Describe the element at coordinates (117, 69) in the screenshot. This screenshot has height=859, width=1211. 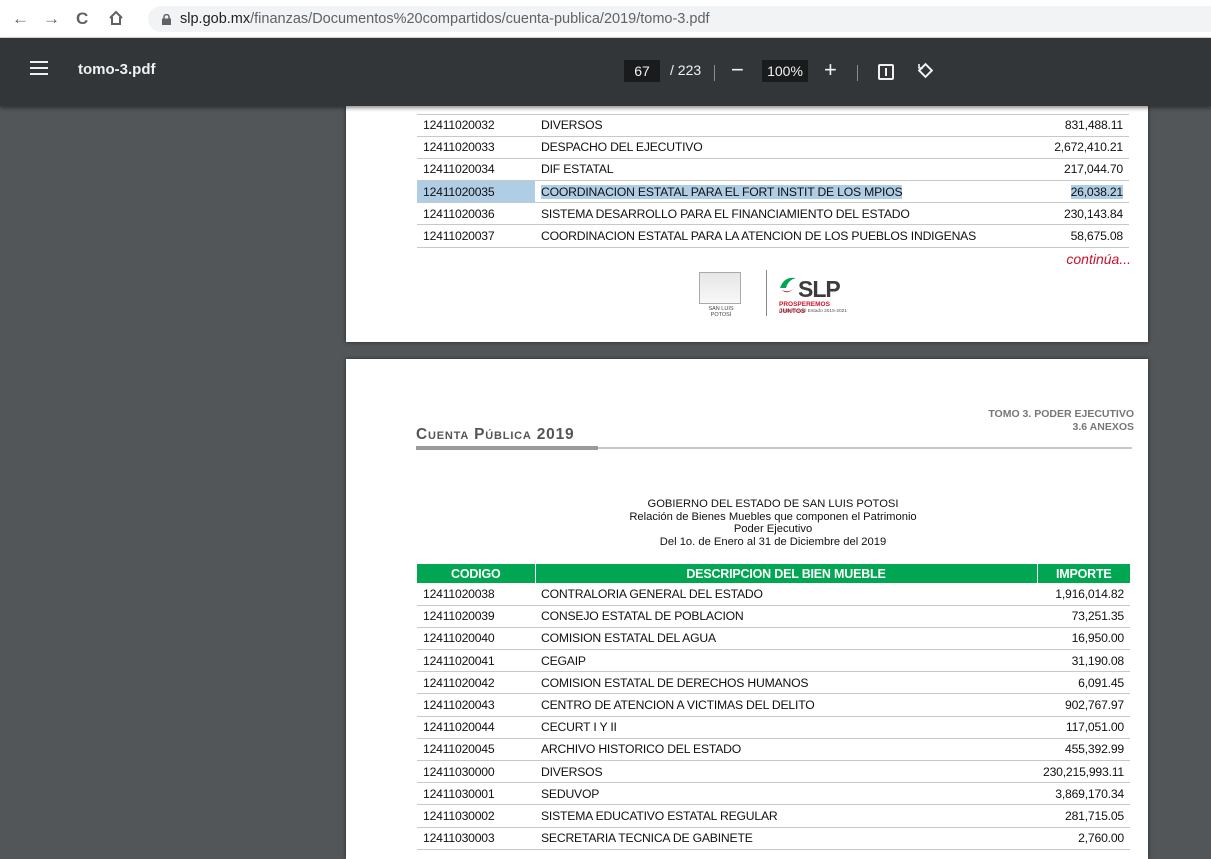
I see `file-name: tomo-3.pdf` at that location.